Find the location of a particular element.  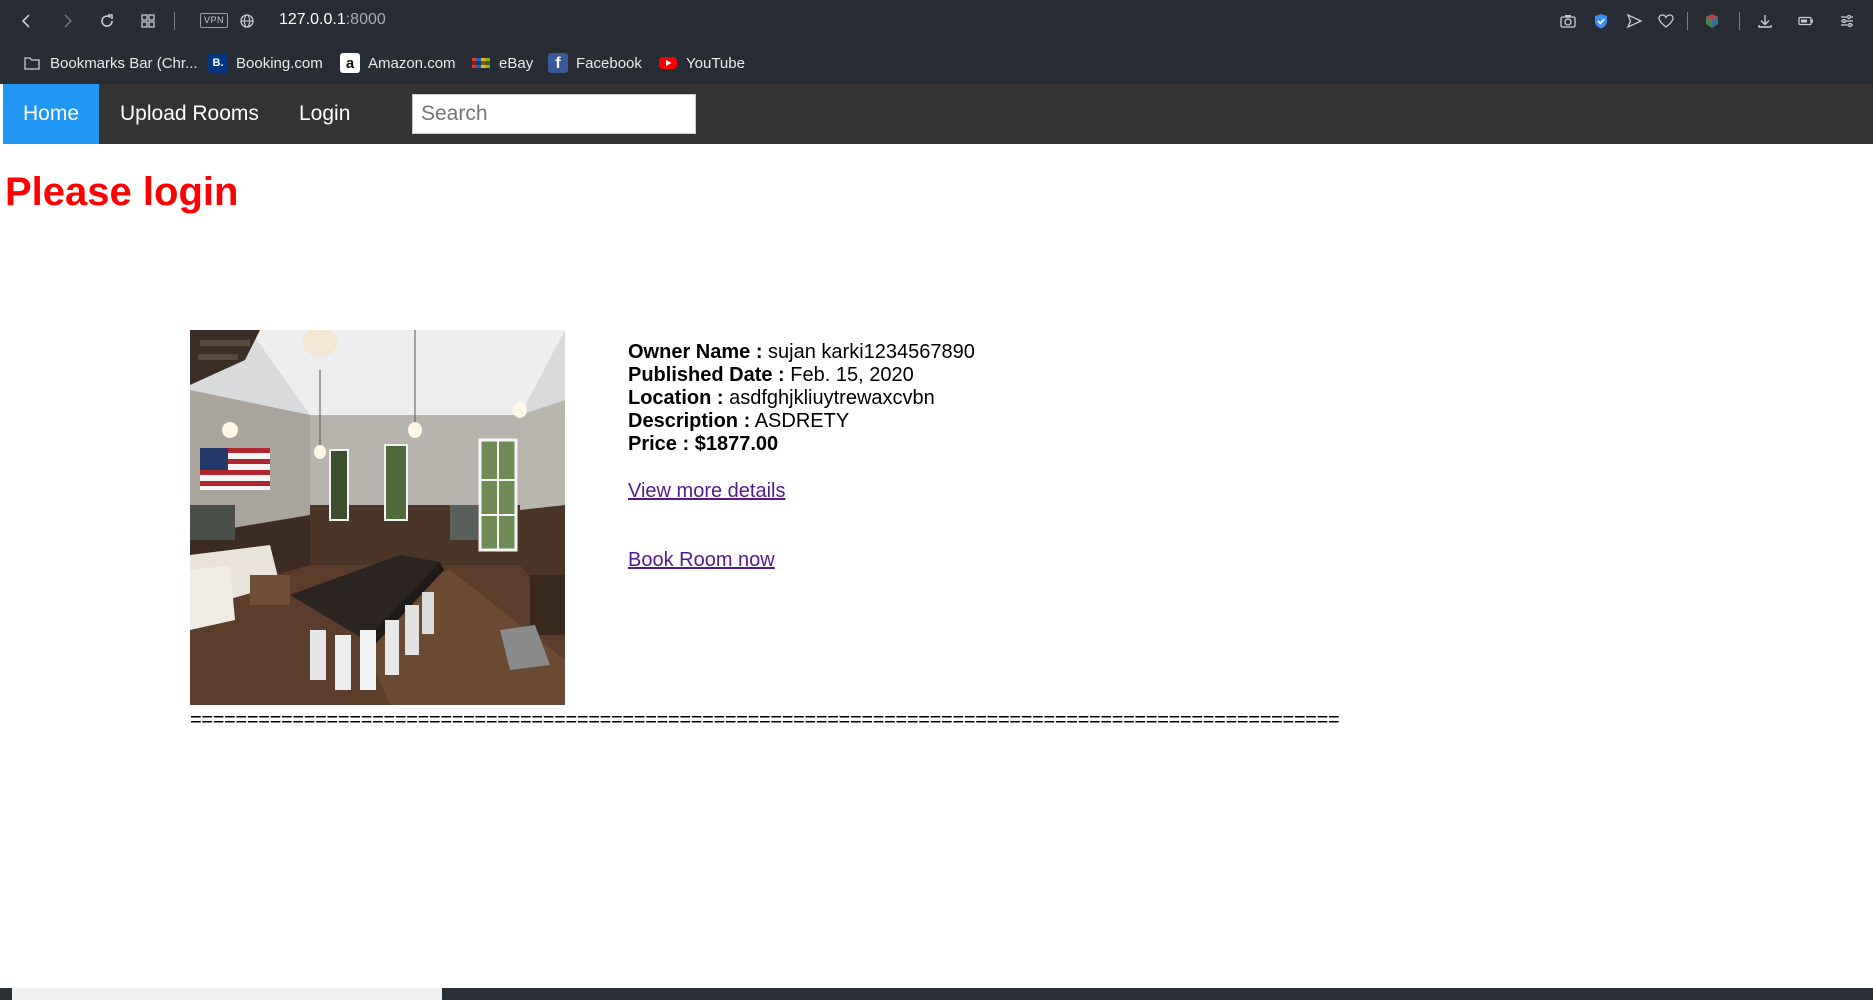

settings-sliders-icon is located at coordinates (1847, 21).